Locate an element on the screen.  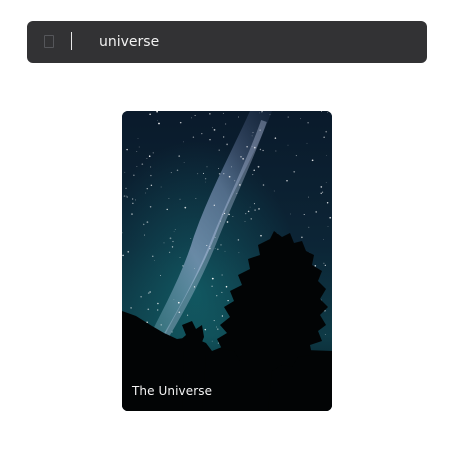
search-input is located at coordinates (258, 42).